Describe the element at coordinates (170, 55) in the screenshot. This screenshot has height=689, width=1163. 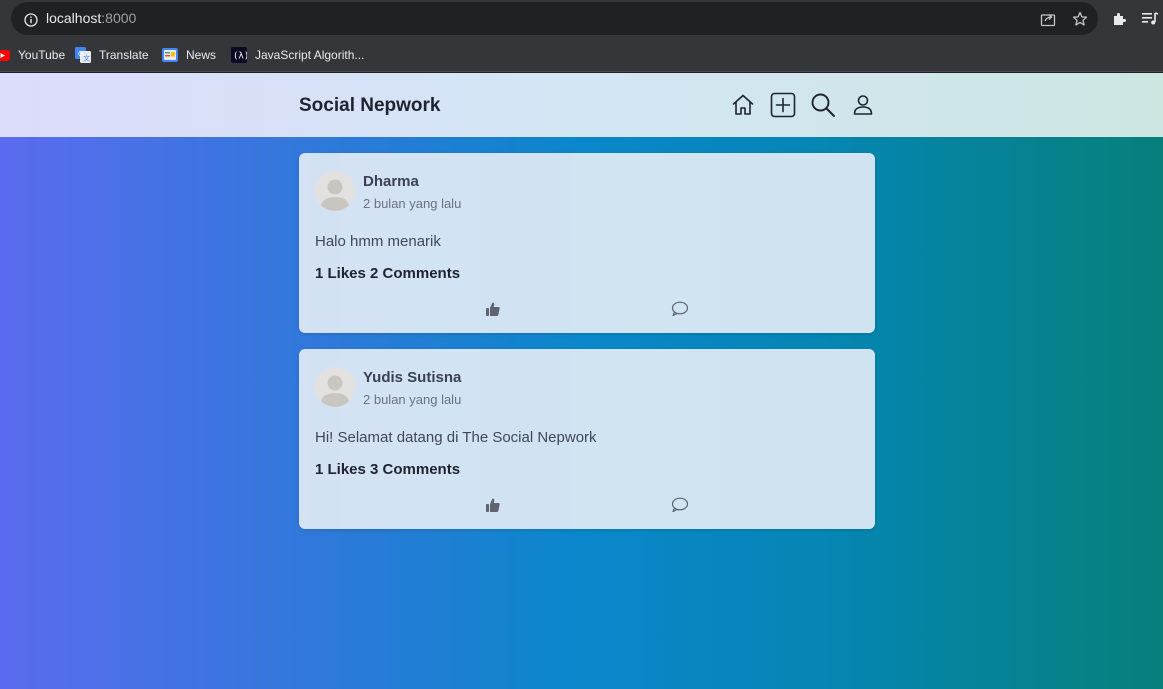
I see `news-icon` at that location.